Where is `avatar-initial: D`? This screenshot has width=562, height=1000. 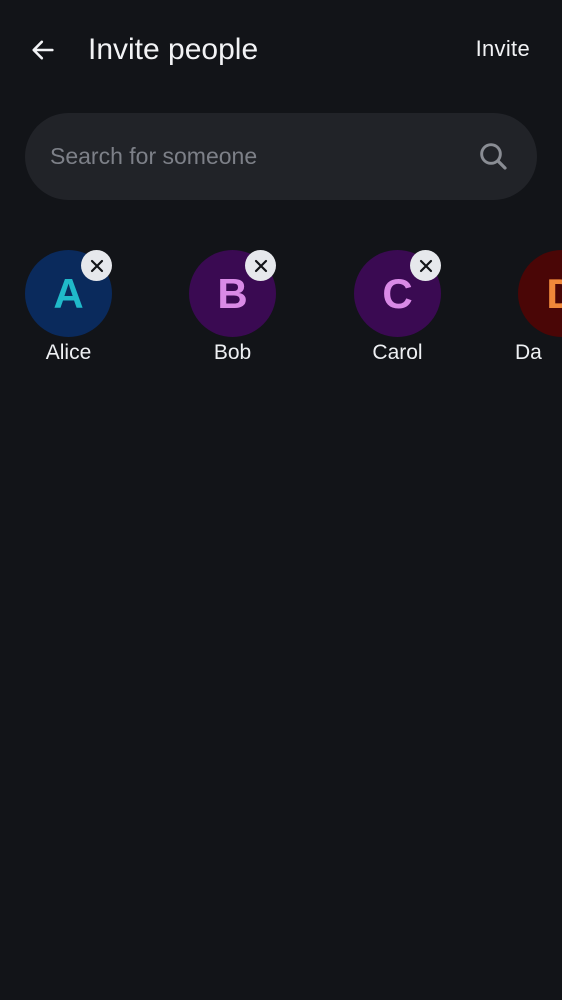
avatar-initial: D is located at coordinates (554, 293).